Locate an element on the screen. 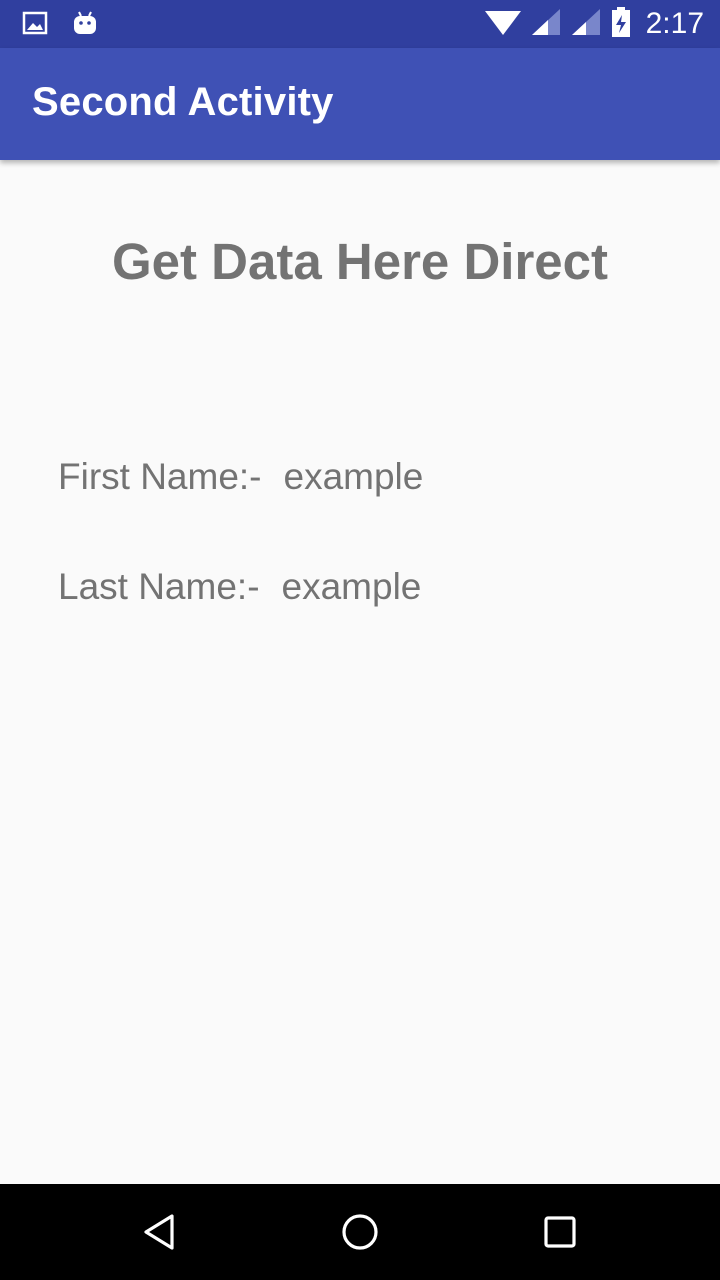 The image size is (720, 1280). navigation-bar is located at coordinates (360, 1232).